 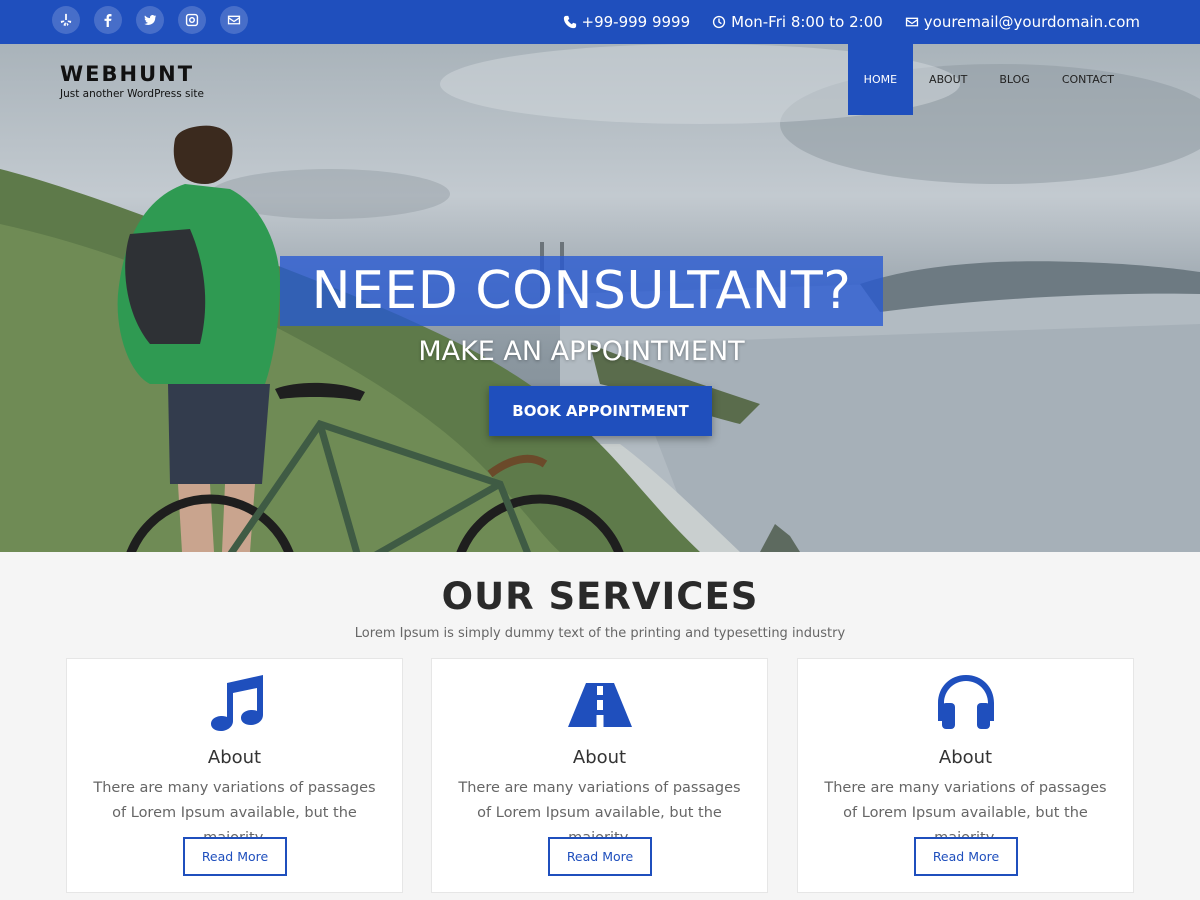 What do you see at coordinates (234, 20) in the screenshot?
I see `email-icon` at bounding box center [234, 20].